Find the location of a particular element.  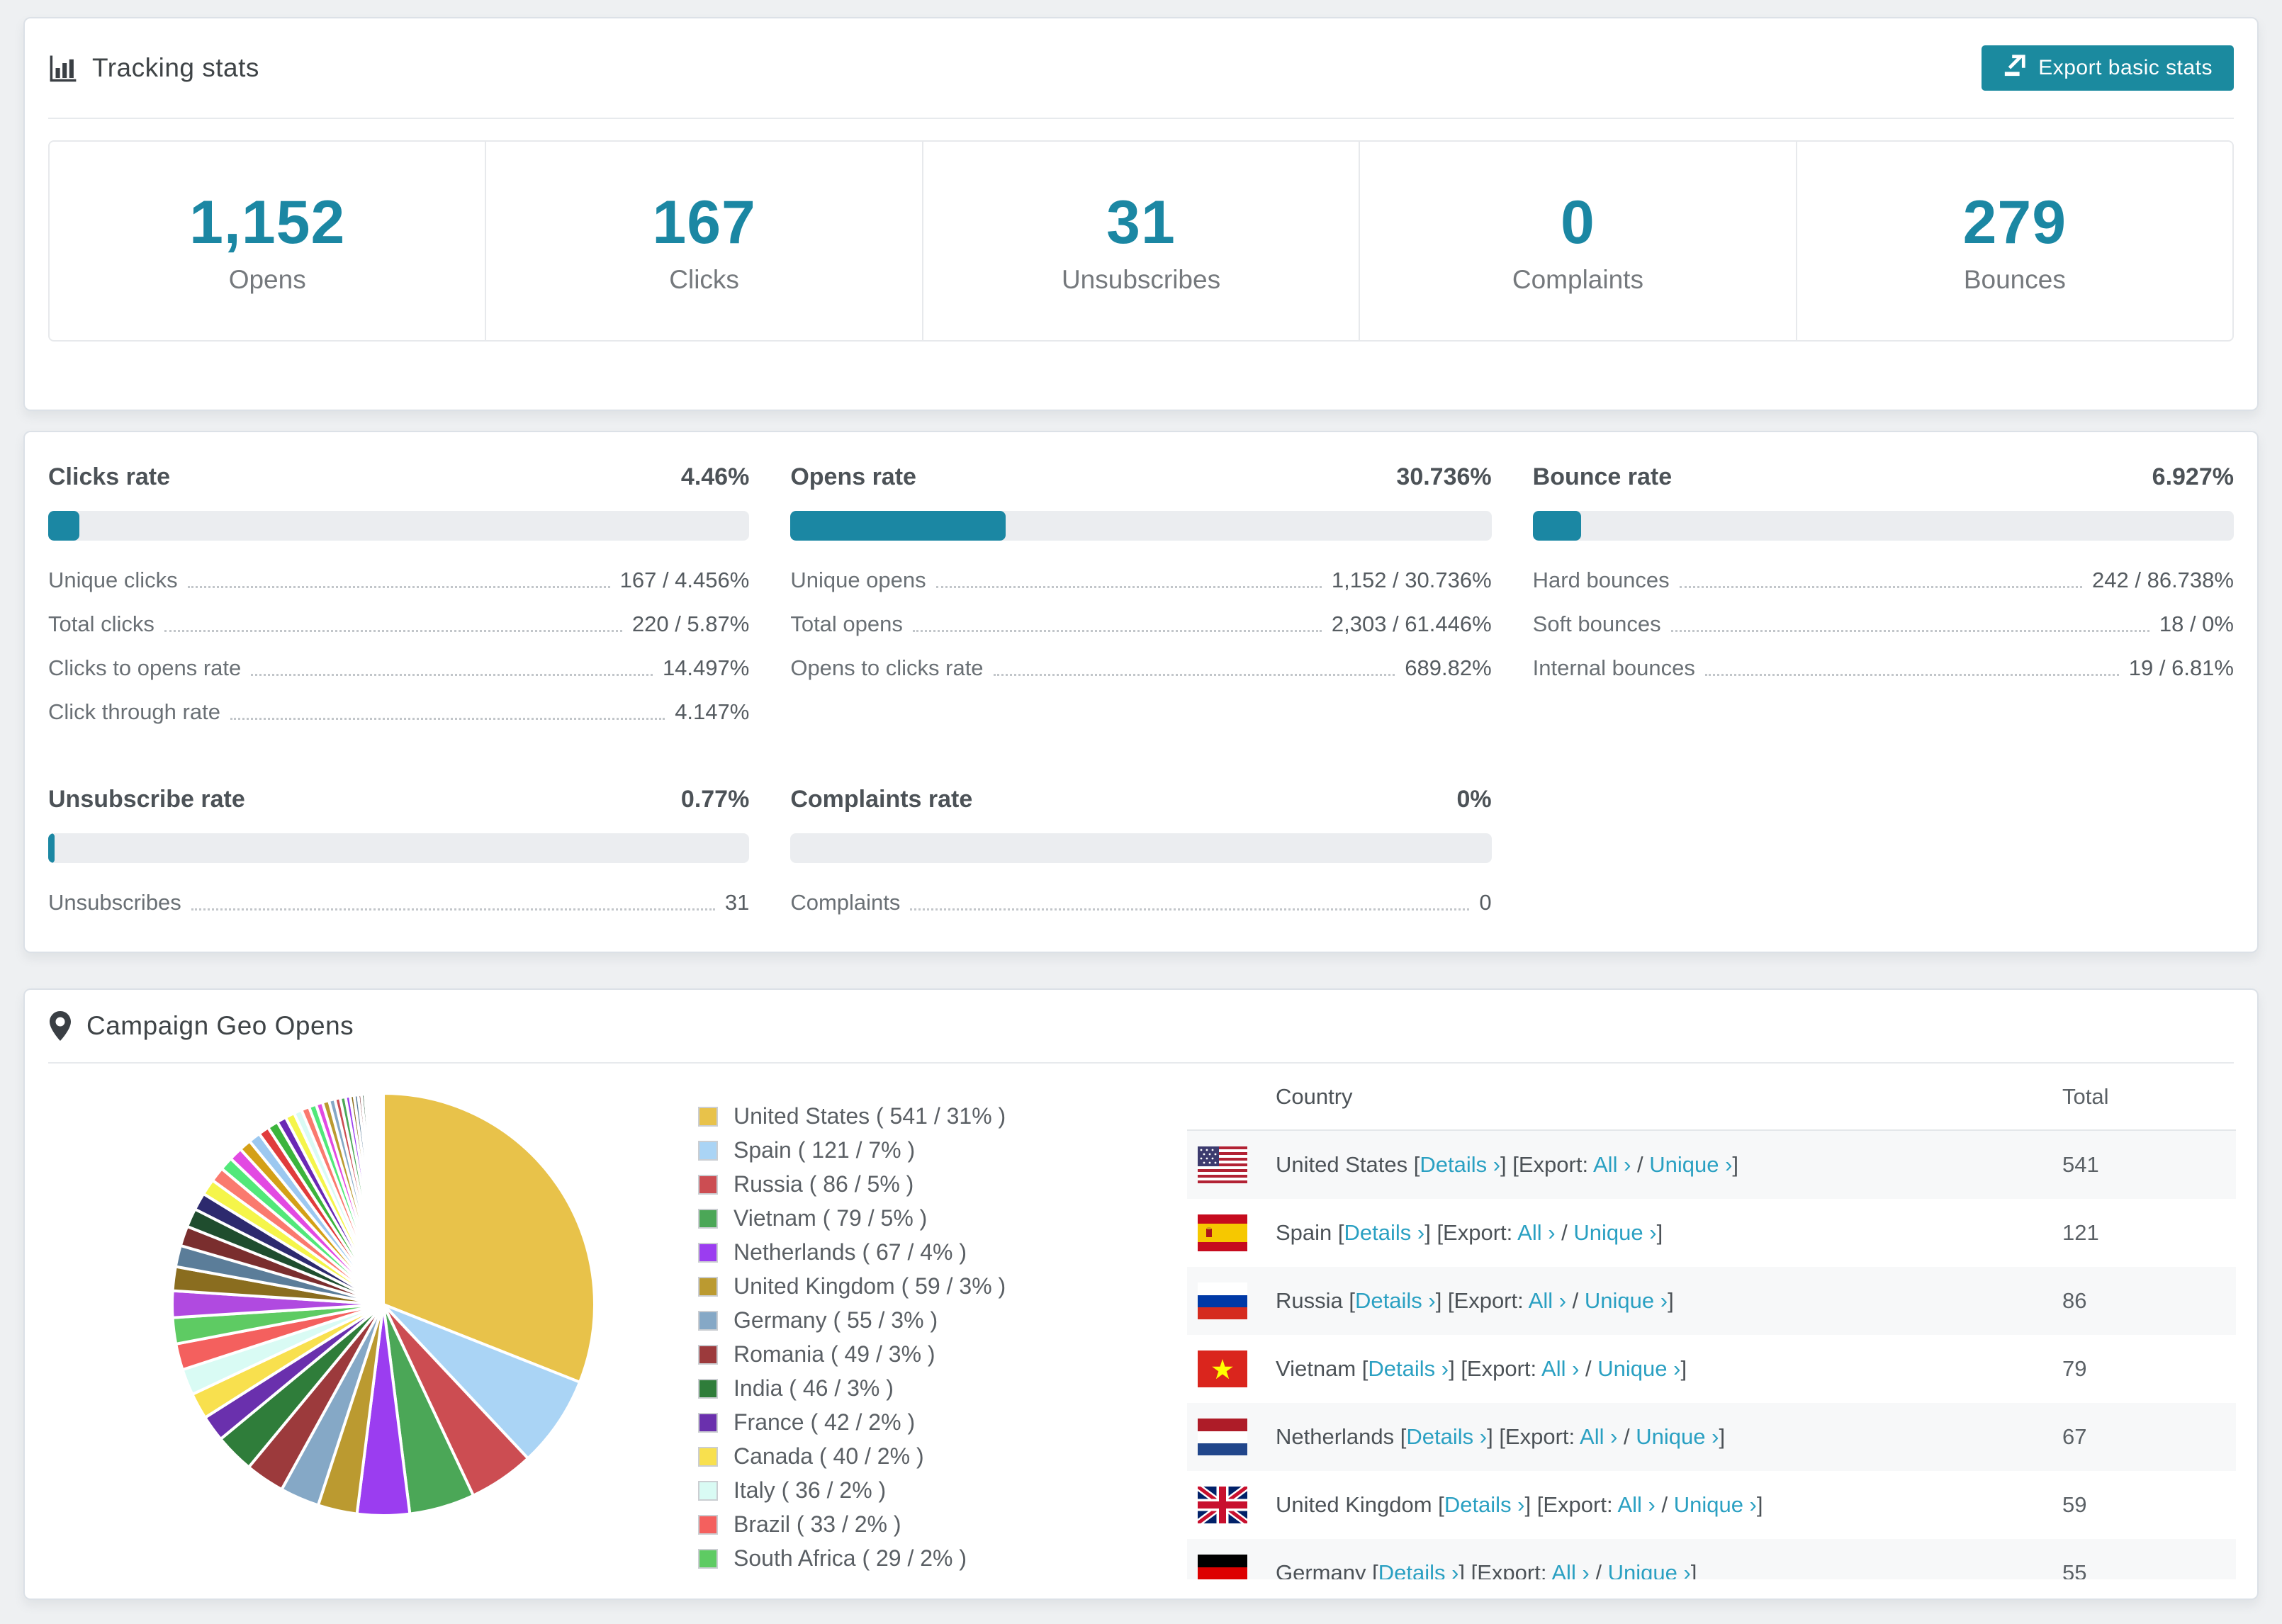

legend-item-romania: Romania ( 49 / 3% ) is located at coordinates (869, 1355).